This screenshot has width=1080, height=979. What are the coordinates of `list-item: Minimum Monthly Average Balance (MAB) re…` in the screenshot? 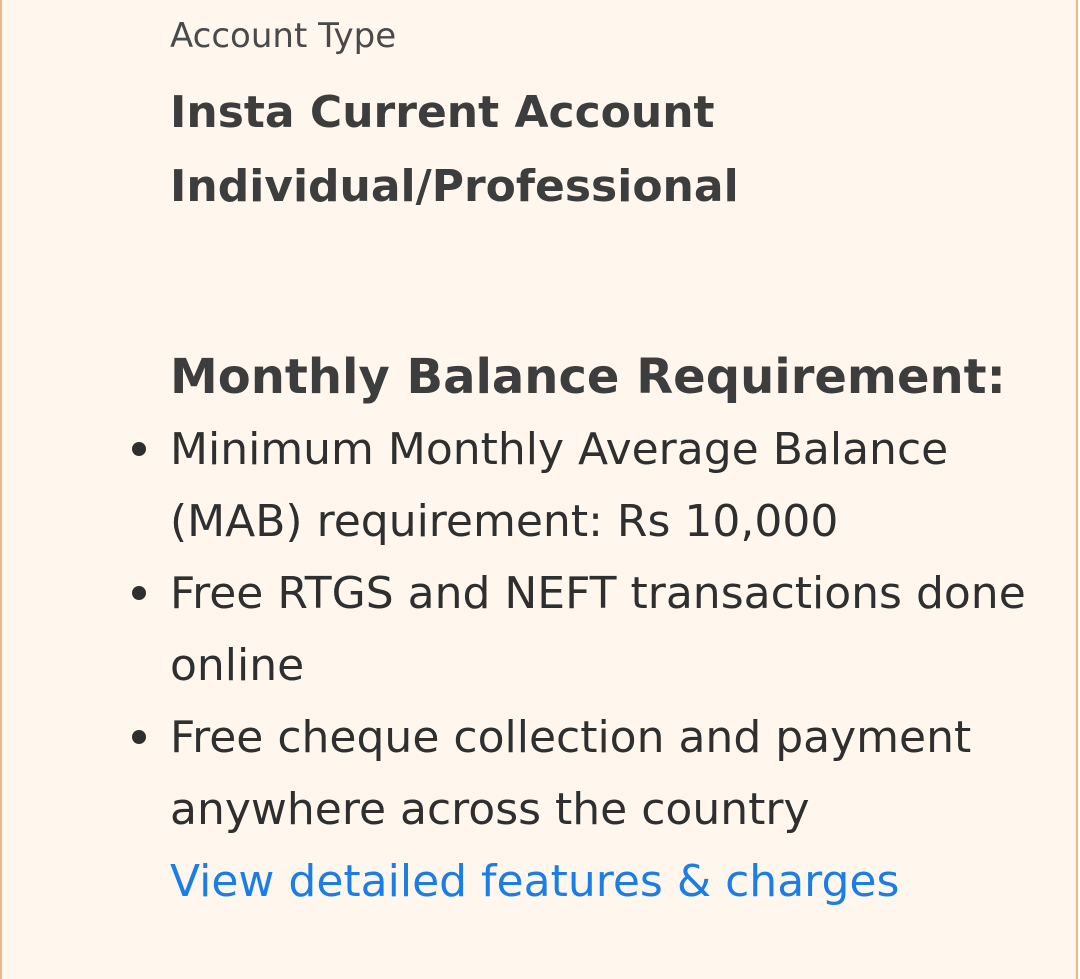 It's located at (591, 486).